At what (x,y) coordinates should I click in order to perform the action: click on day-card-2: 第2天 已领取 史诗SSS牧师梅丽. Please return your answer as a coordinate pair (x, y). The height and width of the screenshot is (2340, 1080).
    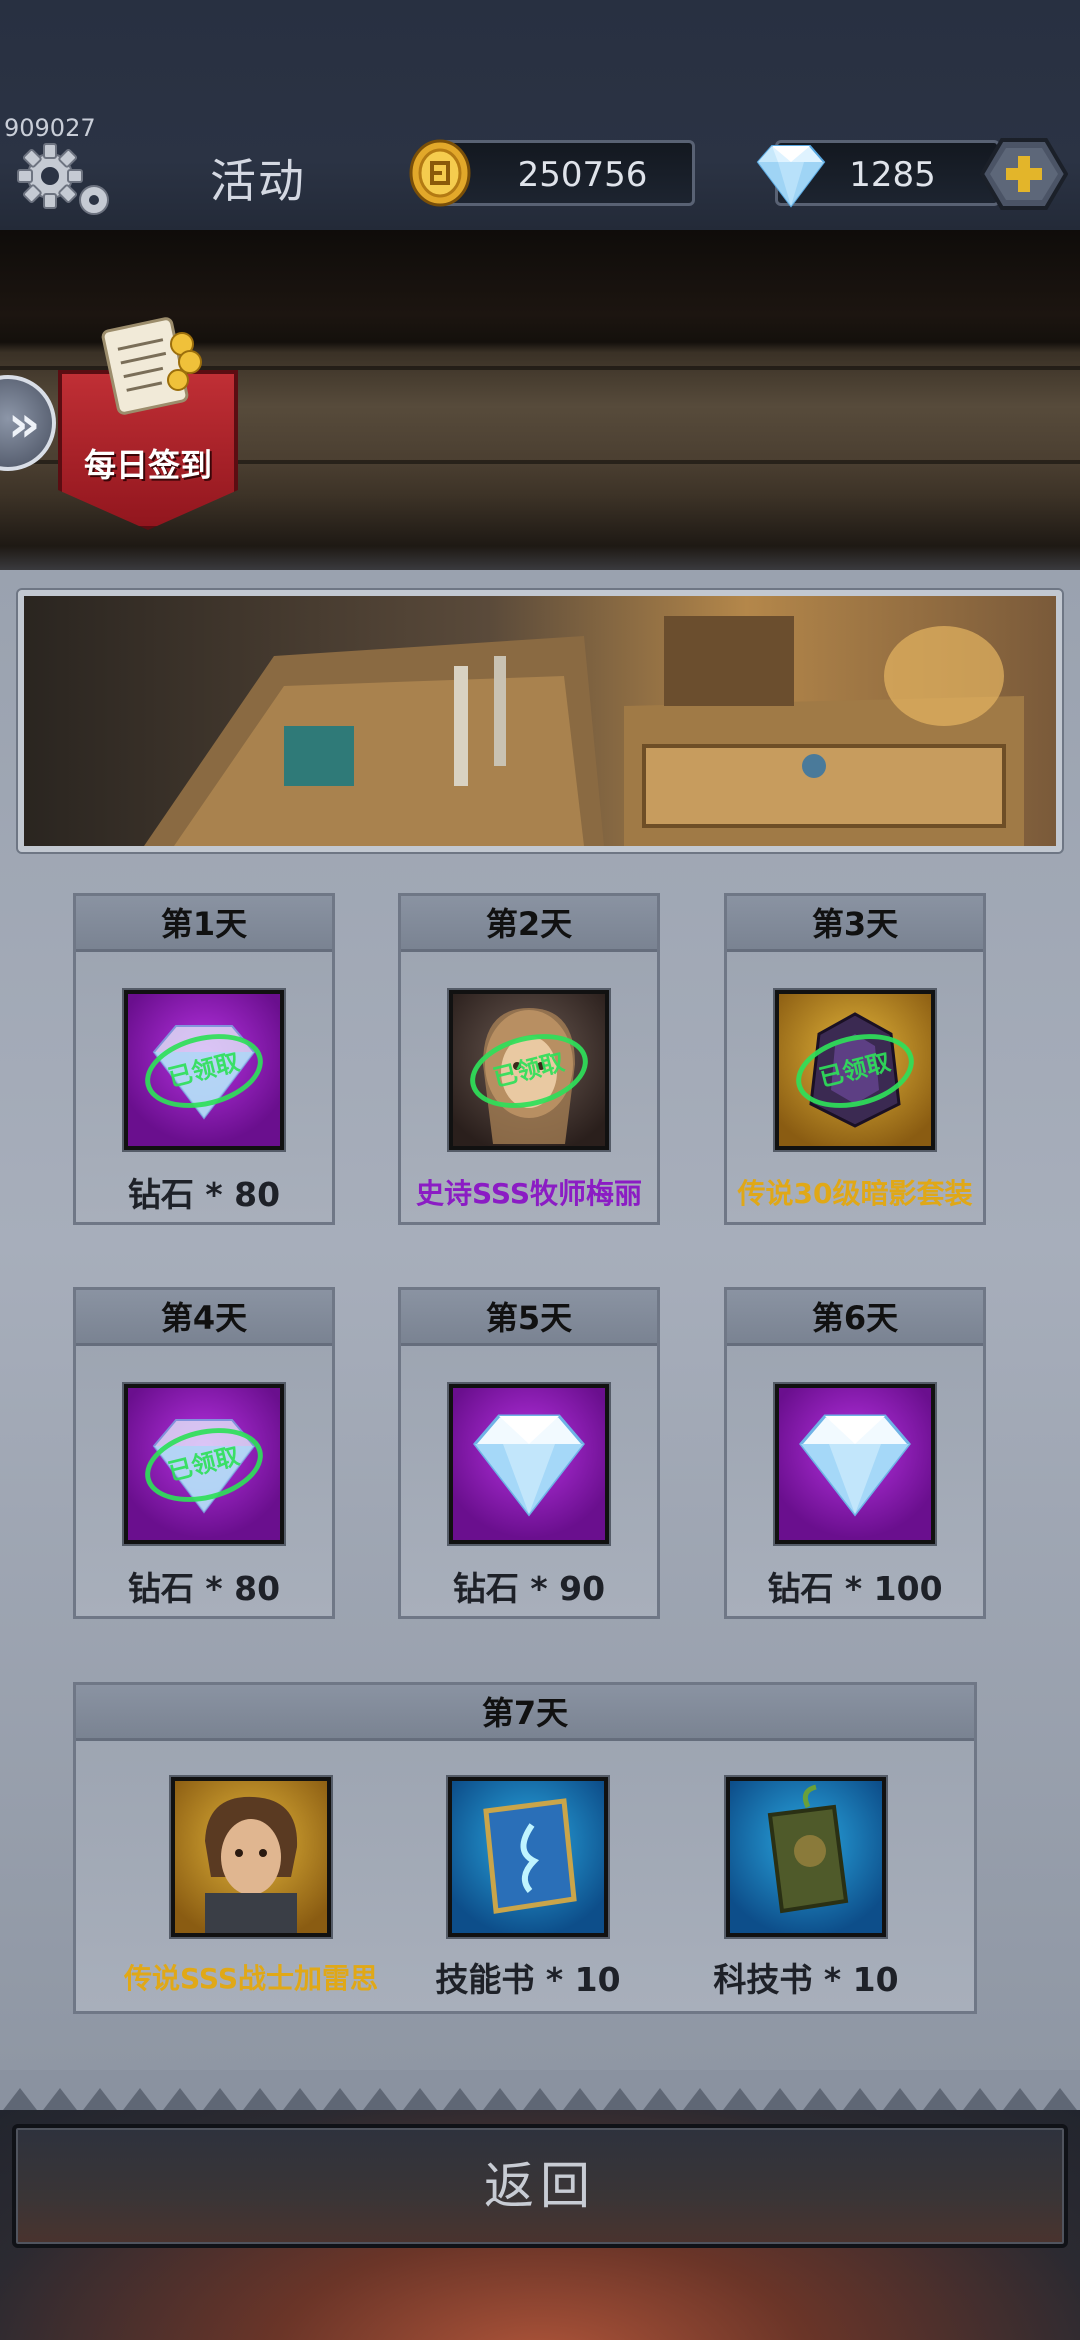
    Looking at the image, I should click on (529, 1059).